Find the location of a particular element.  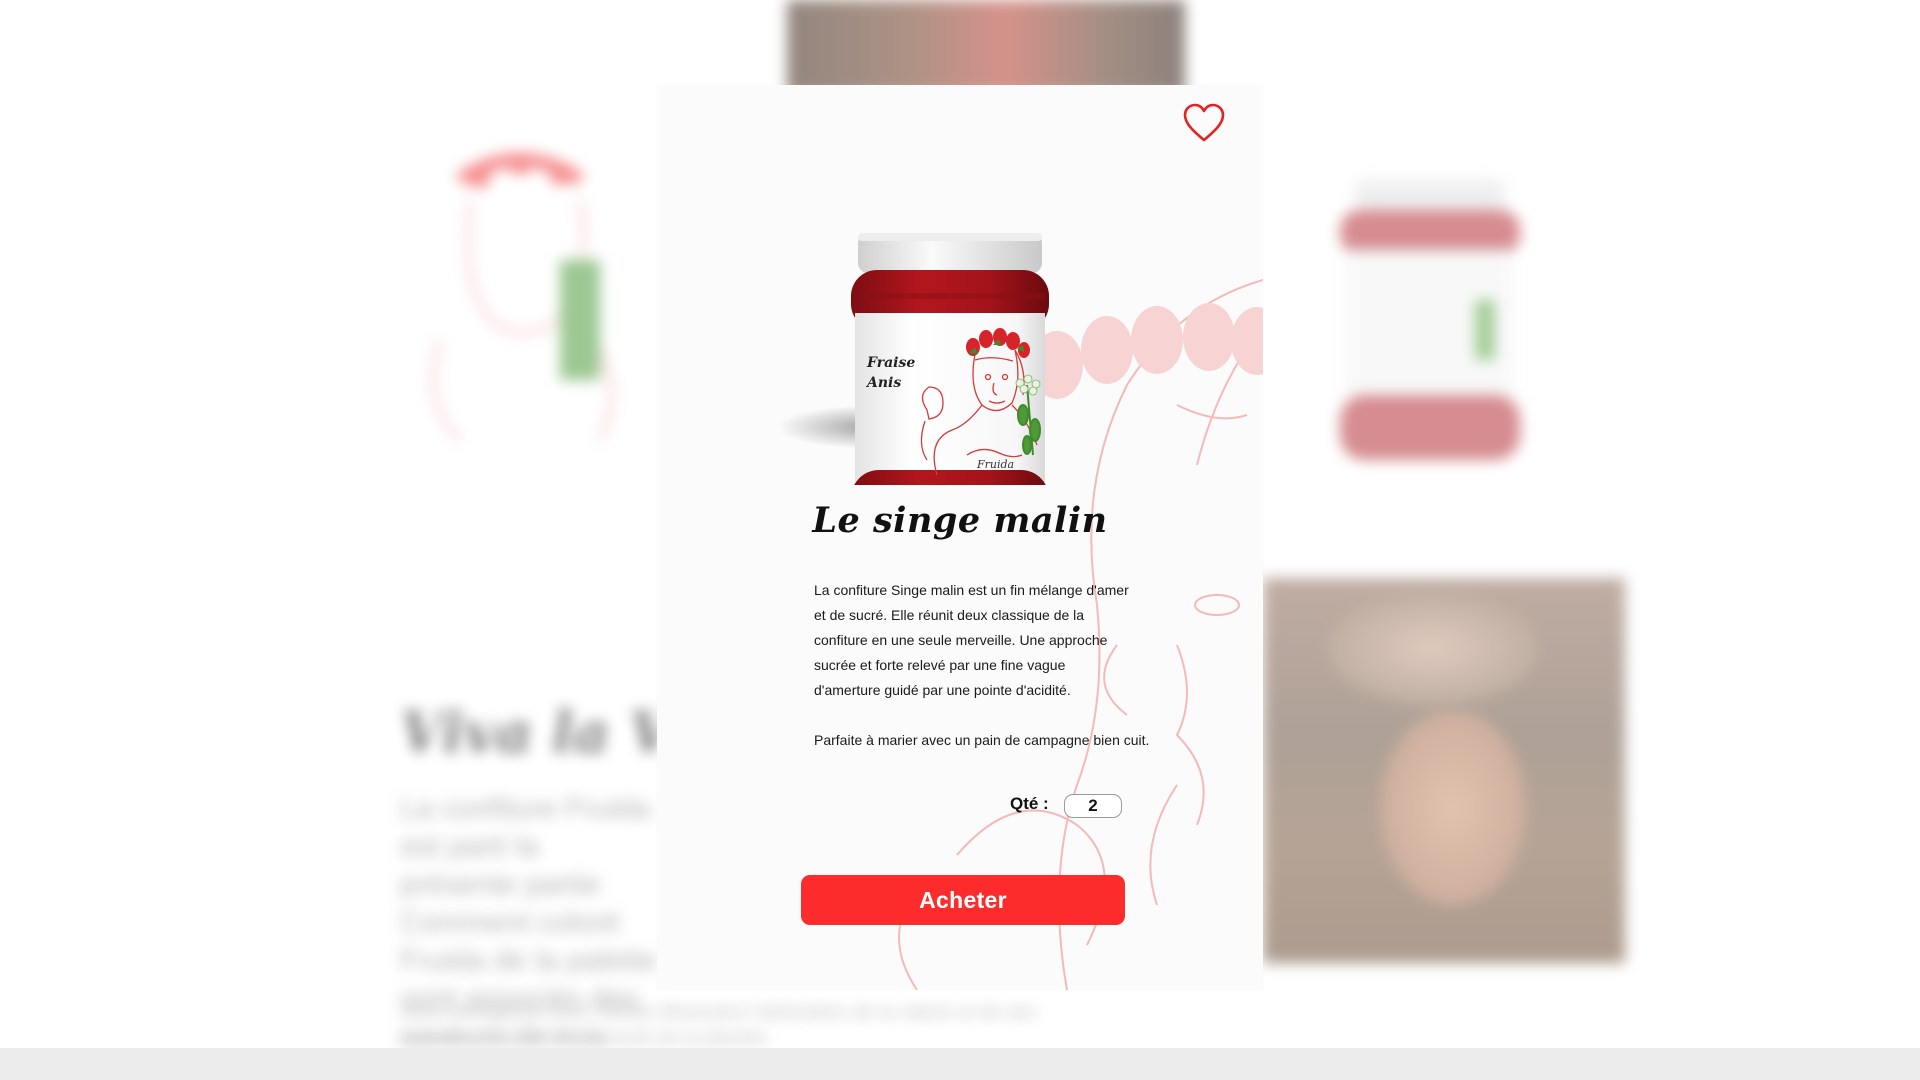

label-brand-signature: Fruida is located at coordinates (995, 464).